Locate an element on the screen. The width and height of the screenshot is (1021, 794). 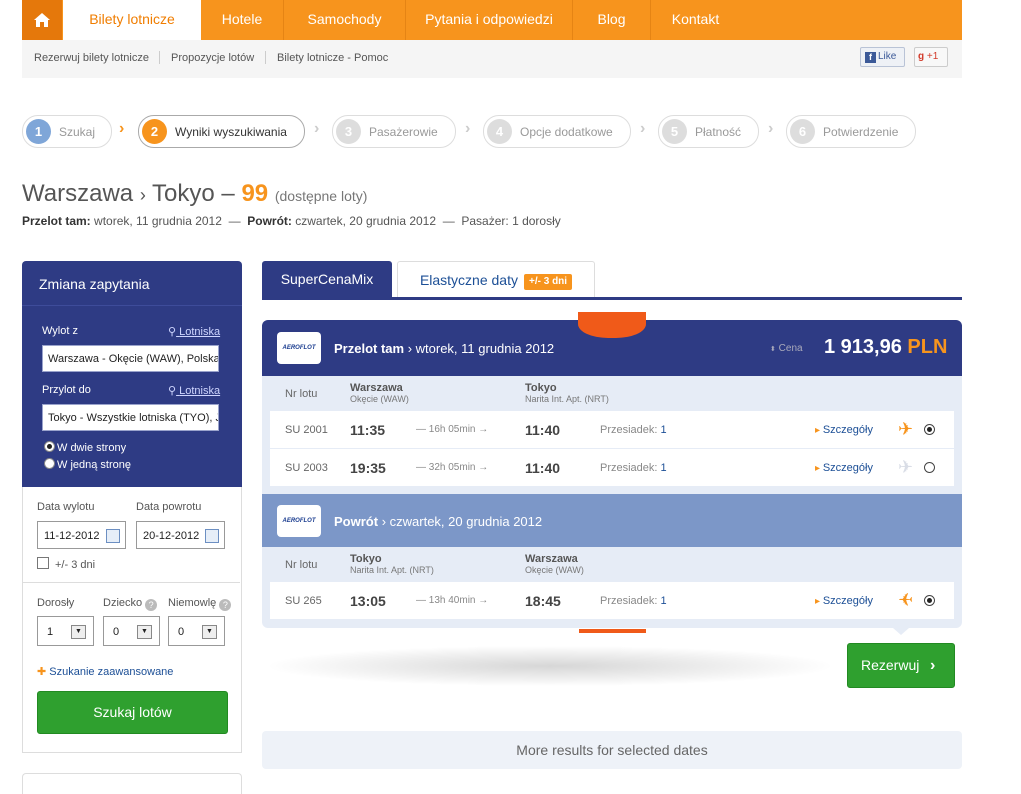
from-label: Wylot z is located at coordinates (60, 331).